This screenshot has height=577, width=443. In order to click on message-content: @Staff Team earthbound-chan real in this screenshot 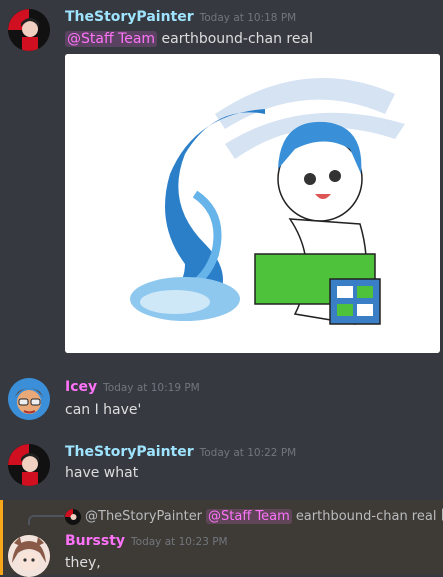, I will do `click(189, 39)`.